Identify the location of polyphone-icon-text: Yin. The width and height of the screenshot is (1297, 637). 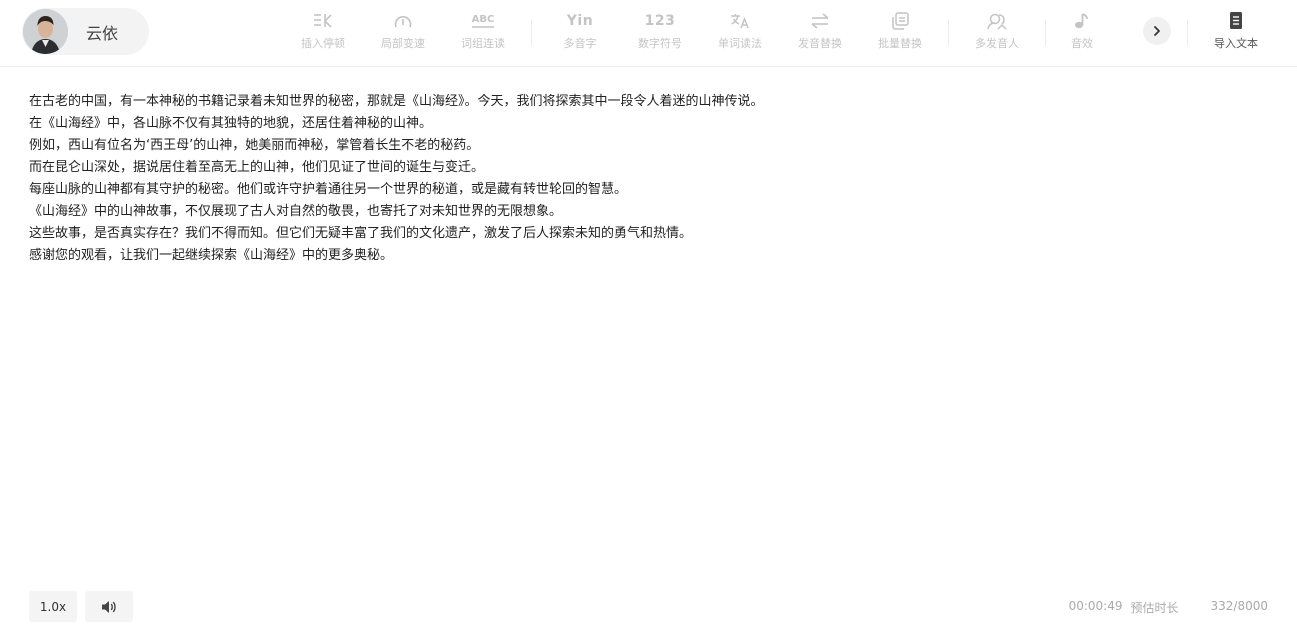
(580, 21).